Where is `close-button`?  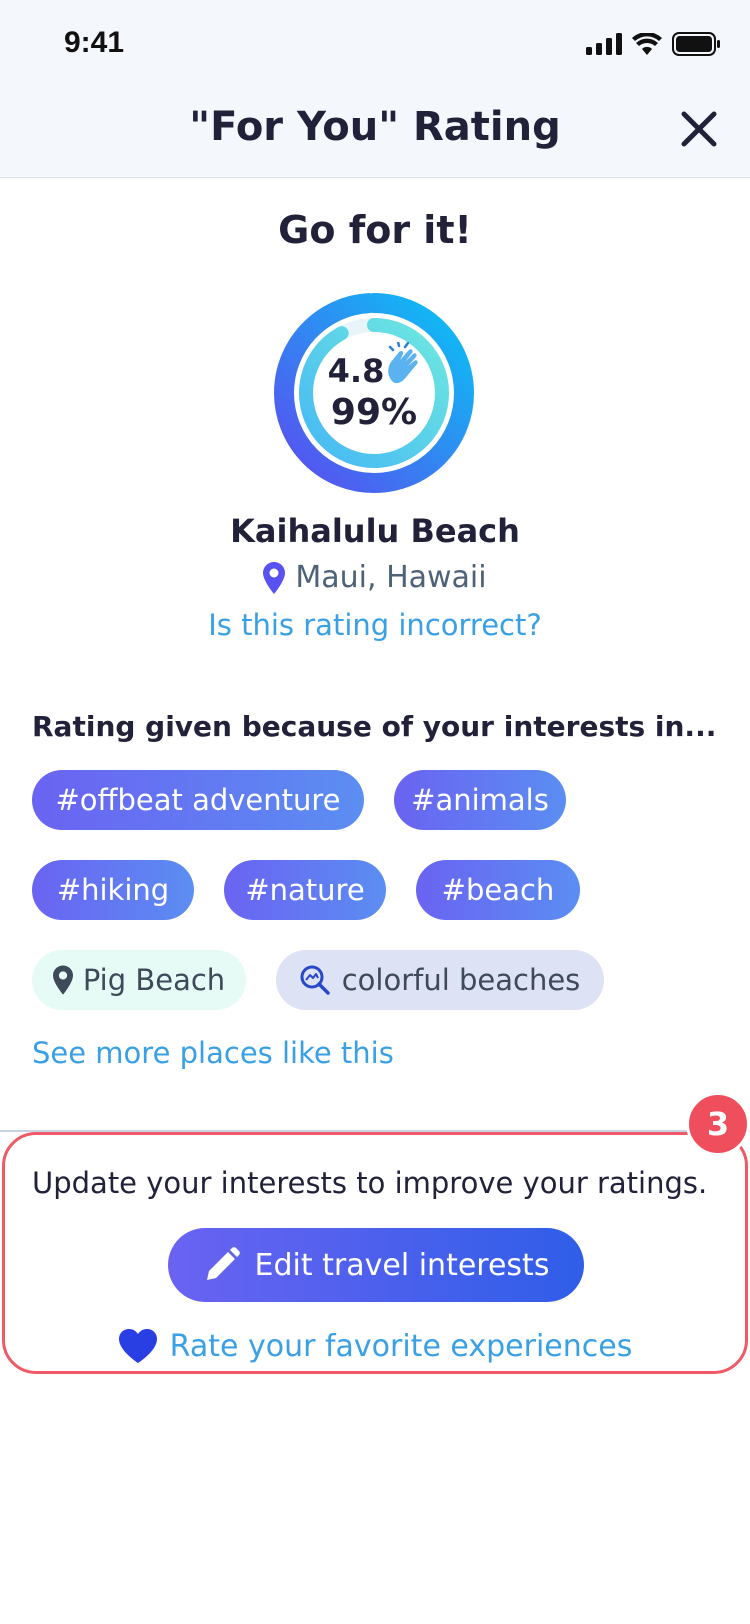
close-button is located at coordinates (699, 129).